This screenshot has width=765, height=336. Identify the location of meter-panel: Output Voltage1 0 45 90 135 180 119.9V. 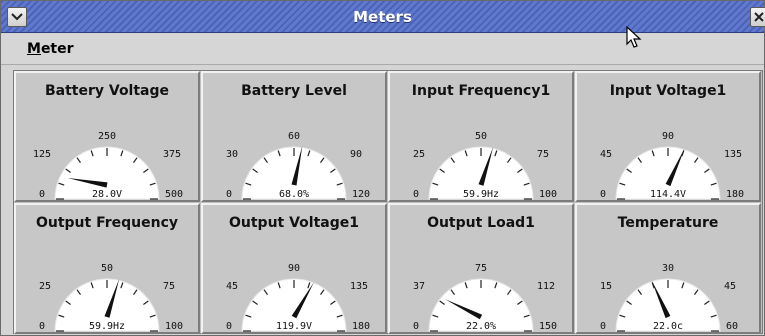
(294, 268).